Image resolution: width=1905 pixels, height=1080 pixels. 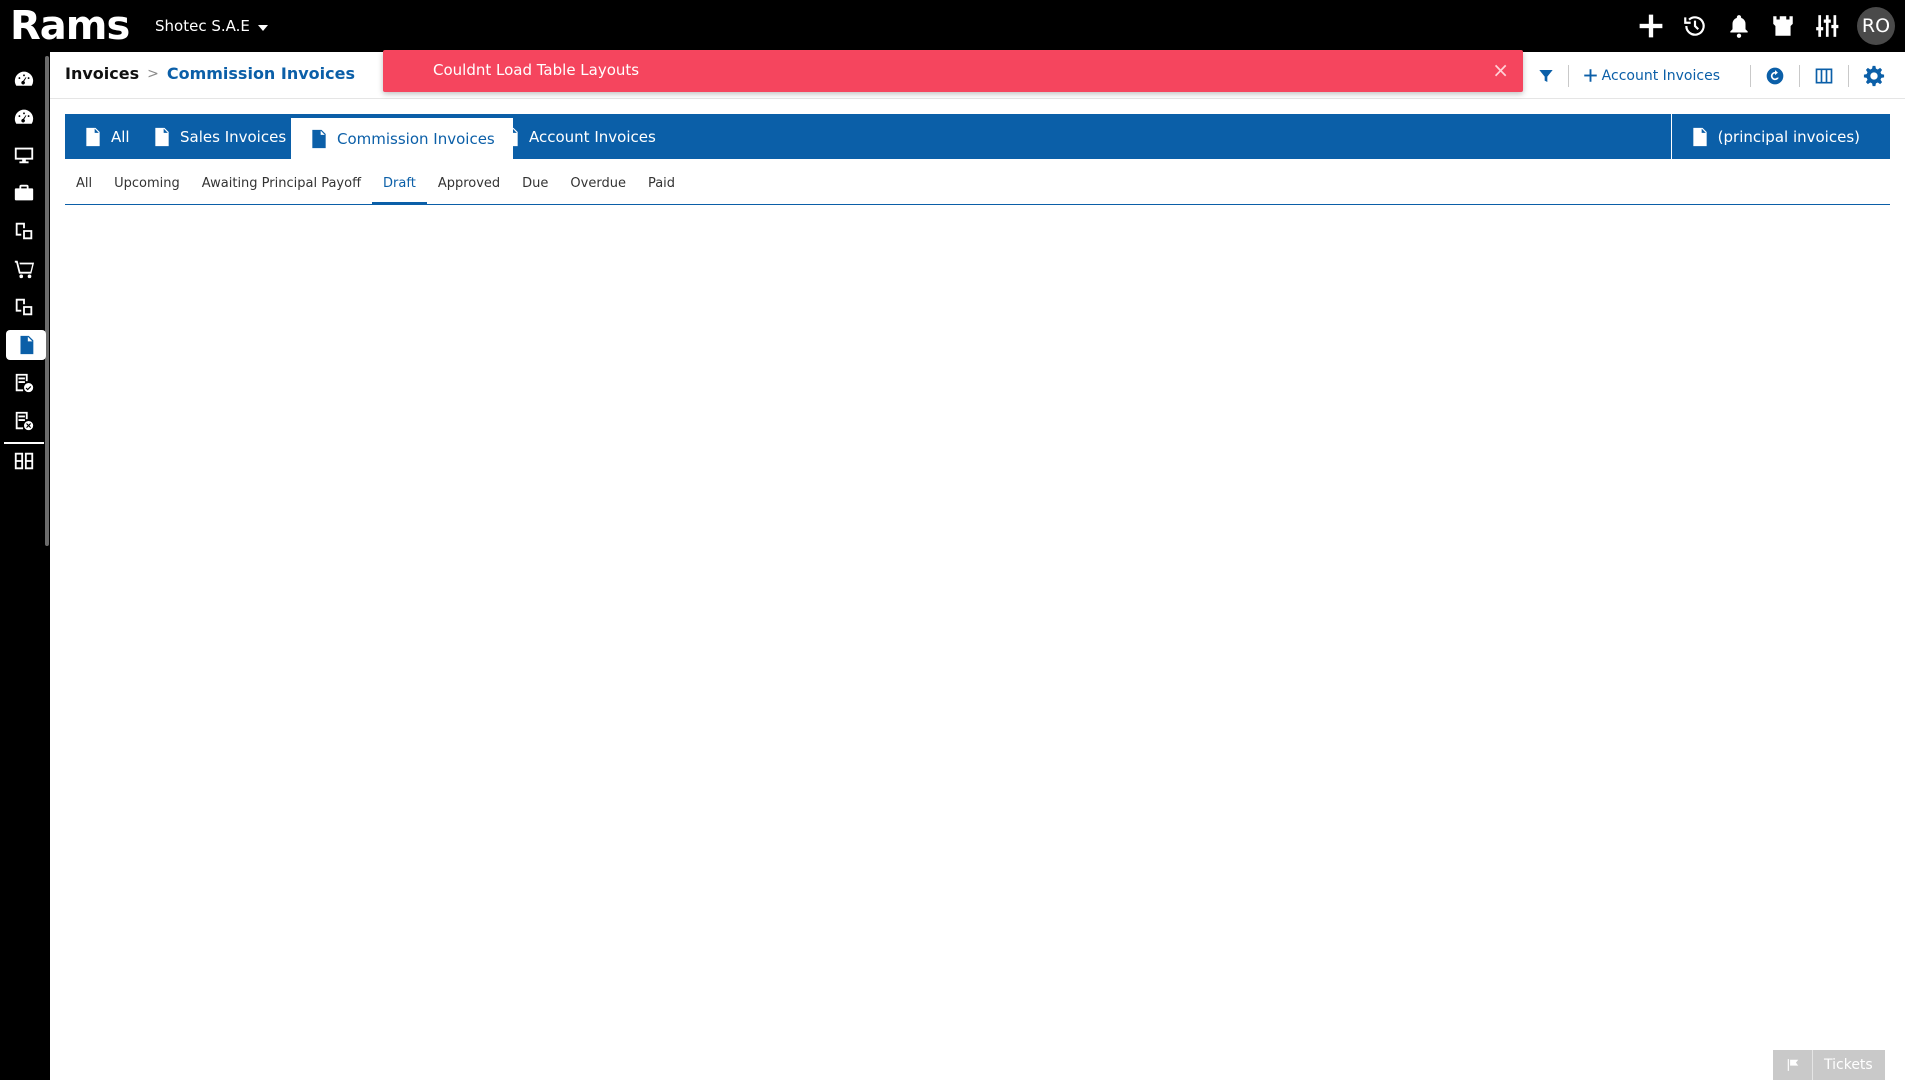 I want to click on breadcrumb: Invoices > Commission Invoices, so click(x=210, y=73).